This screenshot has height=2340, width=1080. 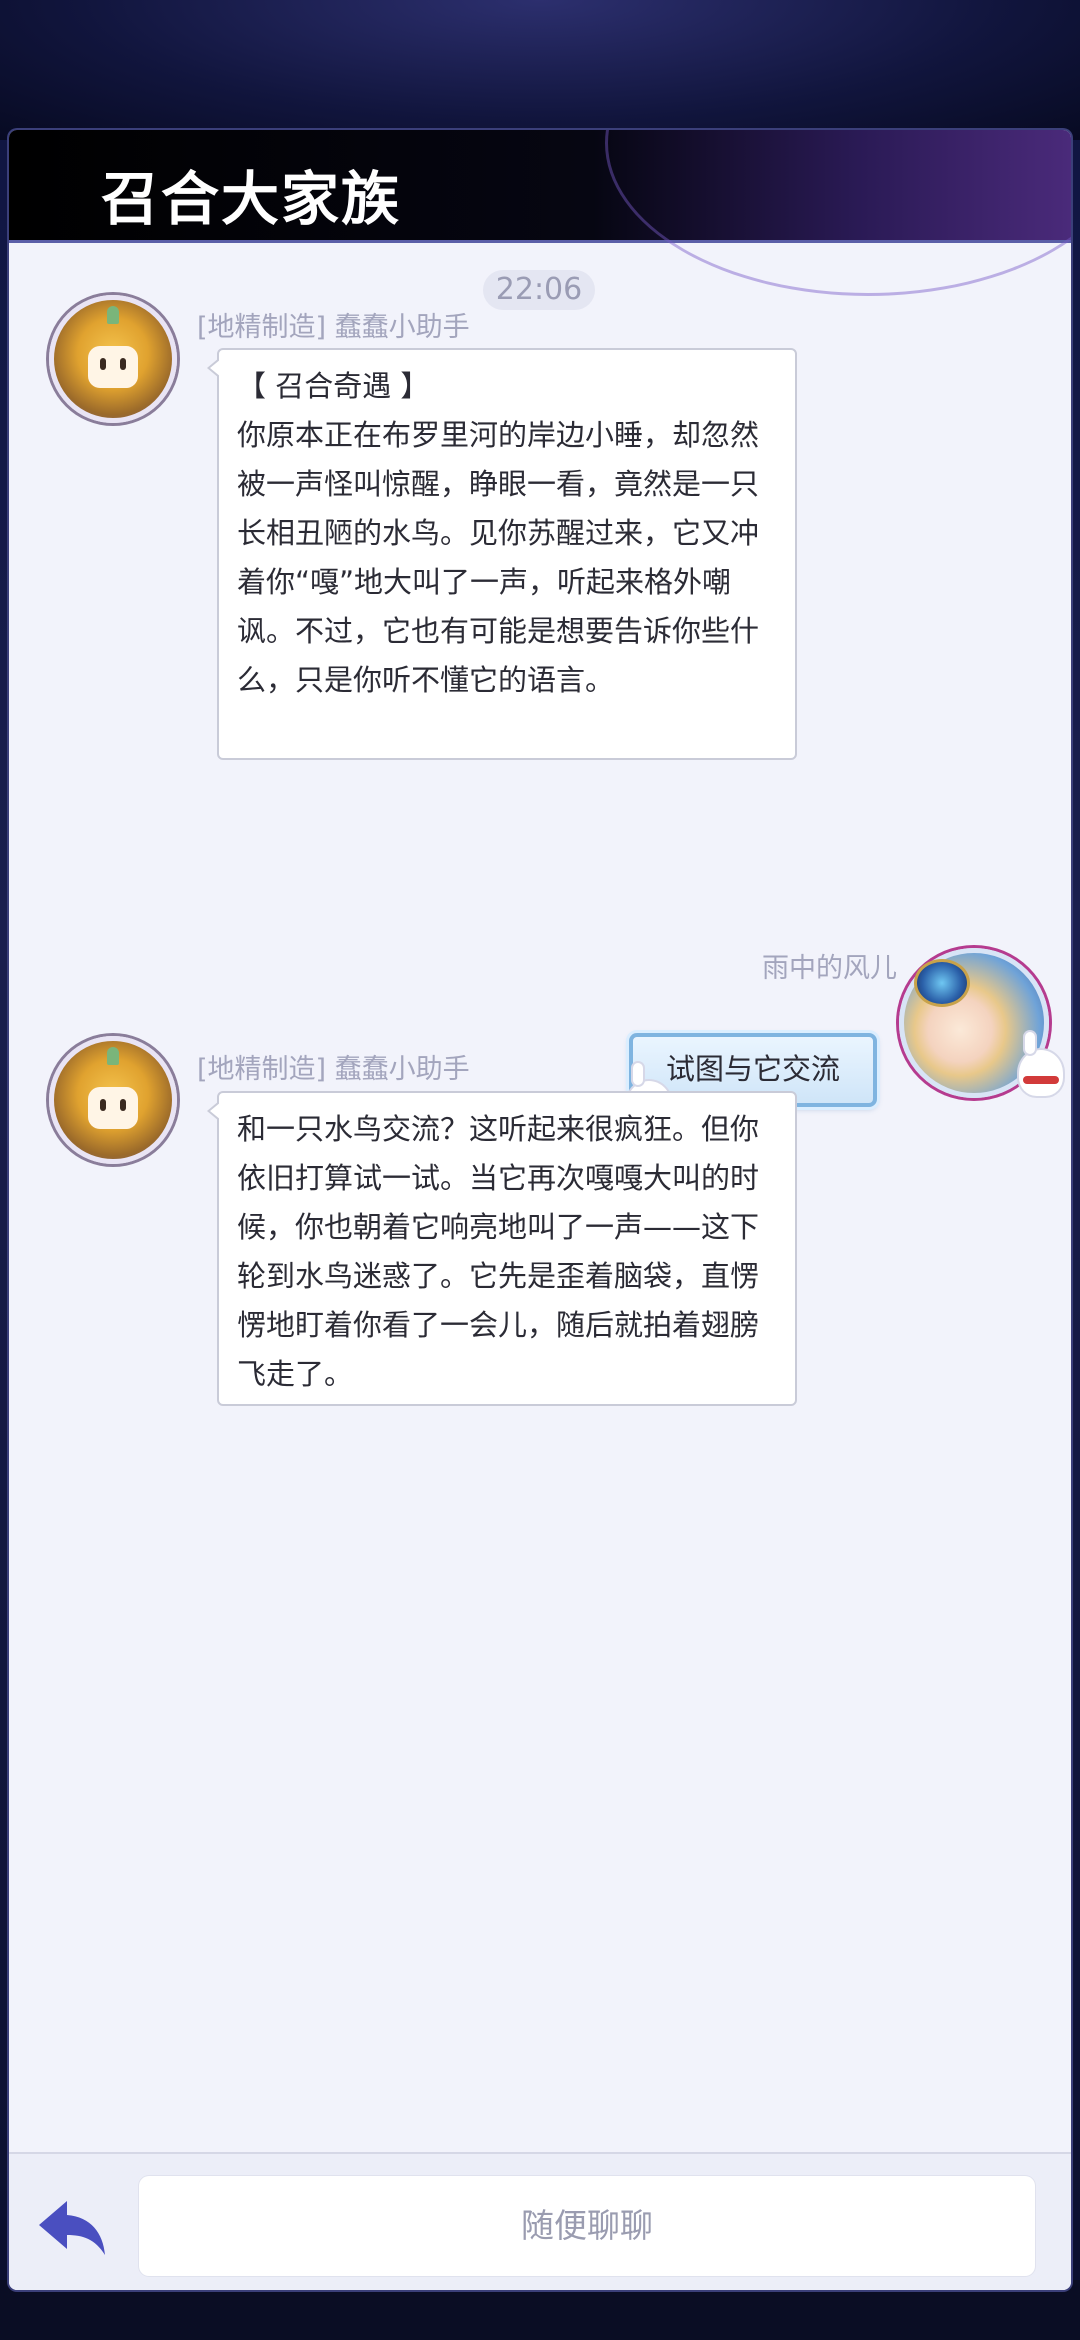 What do you see at coordinates (540, 70) in the screenshot?
I see `top-background` at bounding box center [540, 70].